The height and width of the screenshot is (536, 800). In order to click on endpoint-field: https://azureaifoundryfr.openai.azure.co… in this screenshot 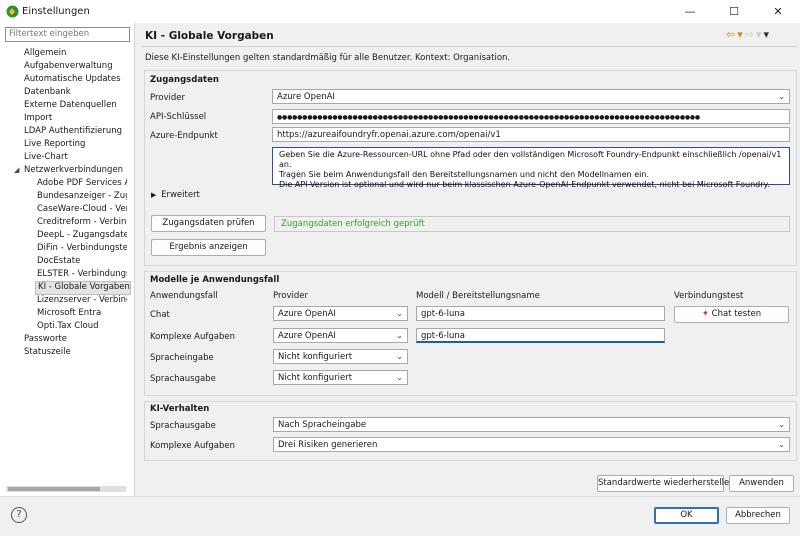, I will do `click(531, 134)`.